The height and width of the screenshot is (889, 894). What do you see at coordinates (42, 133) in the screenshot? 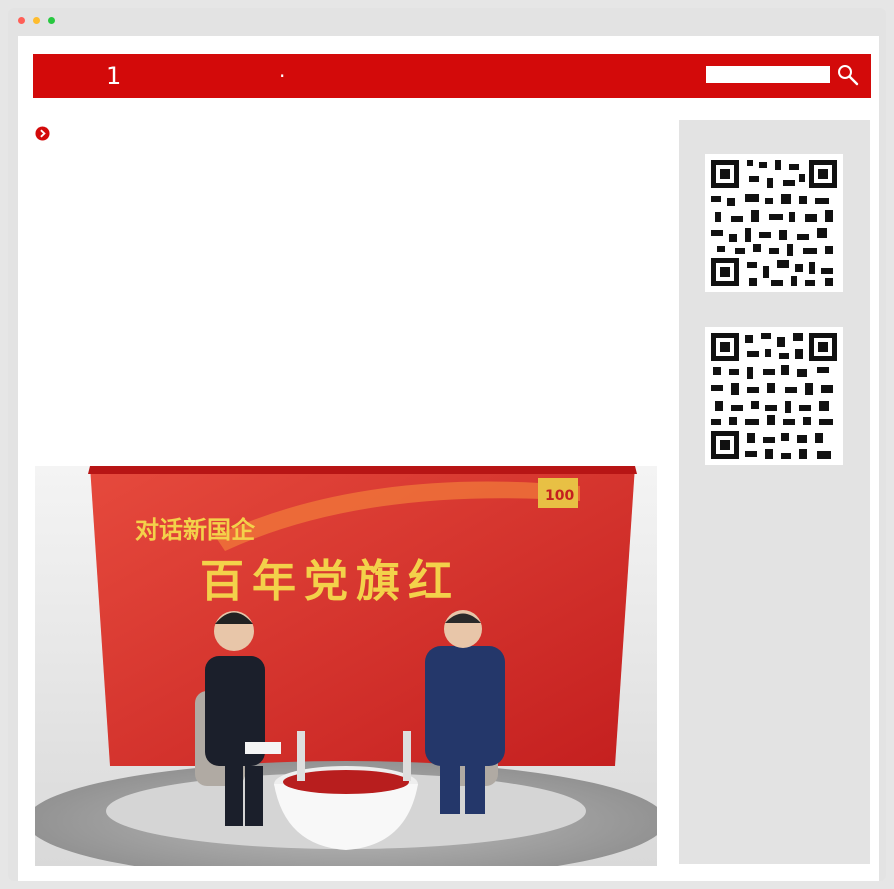
I see `circle-chevron-right-icon` at bounding box center [42, 133].